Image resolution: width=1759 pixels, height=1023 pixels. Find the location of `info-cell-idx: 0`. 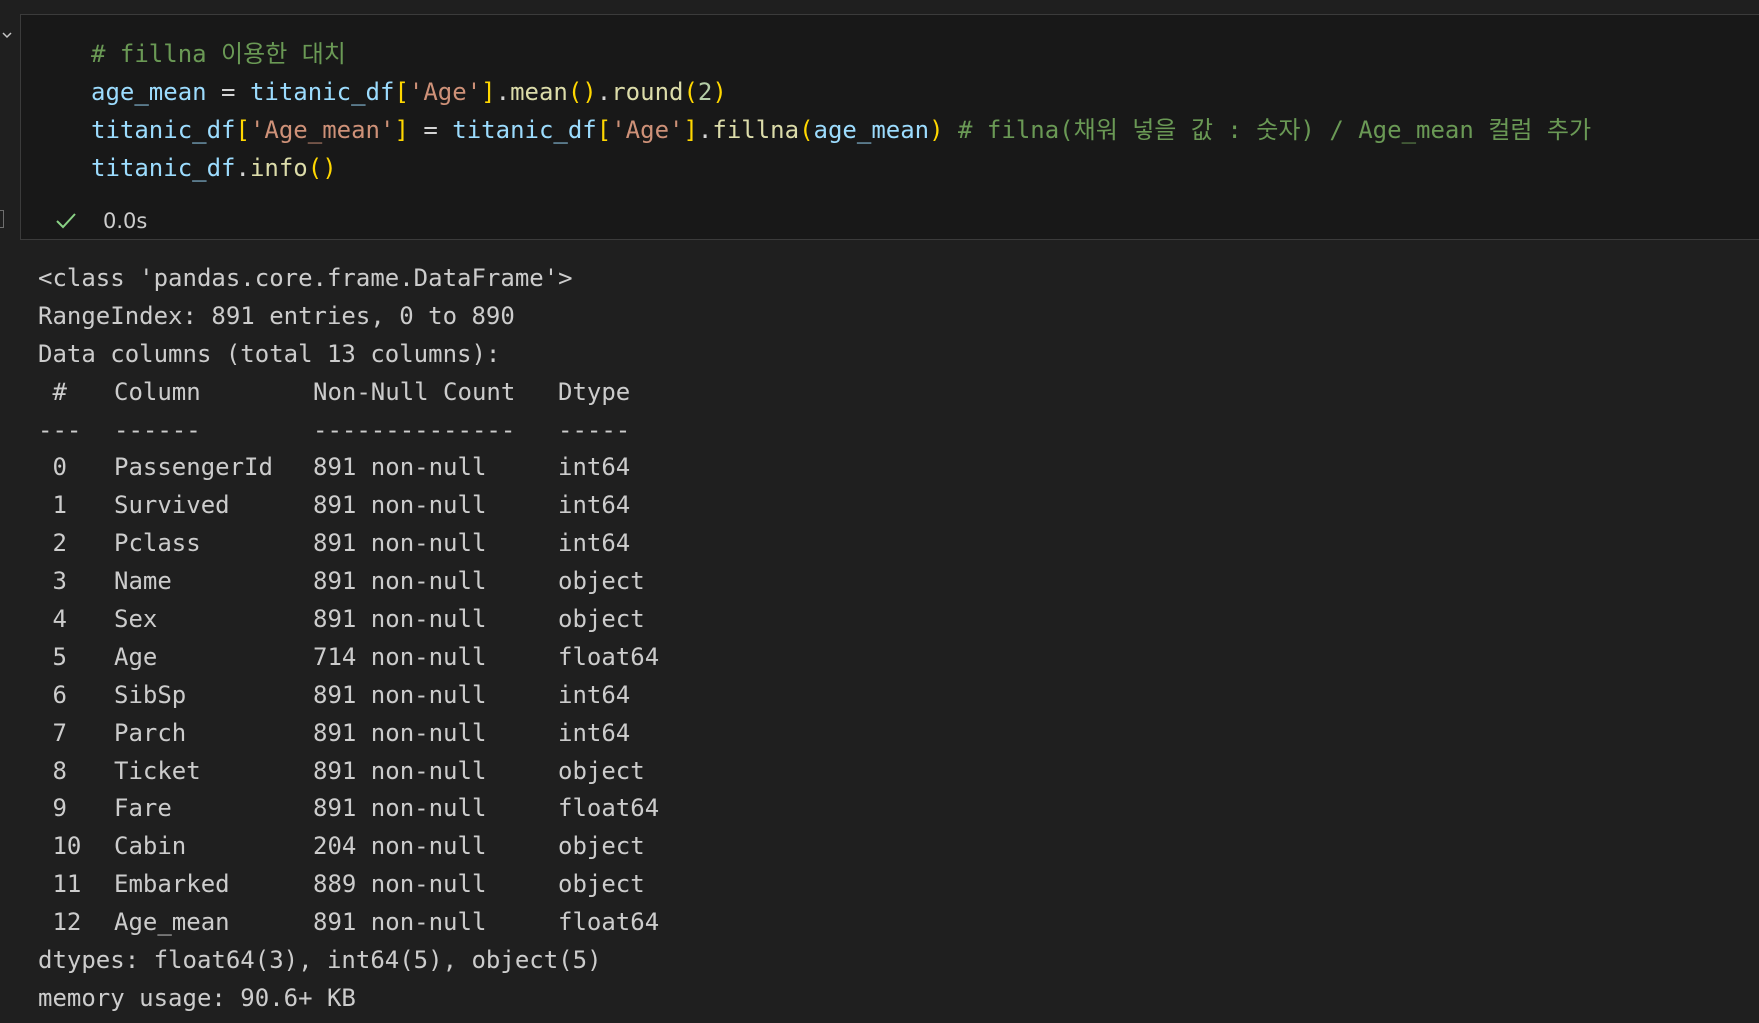

info-cell-idx: 0 is located at coordinates (52, 467).